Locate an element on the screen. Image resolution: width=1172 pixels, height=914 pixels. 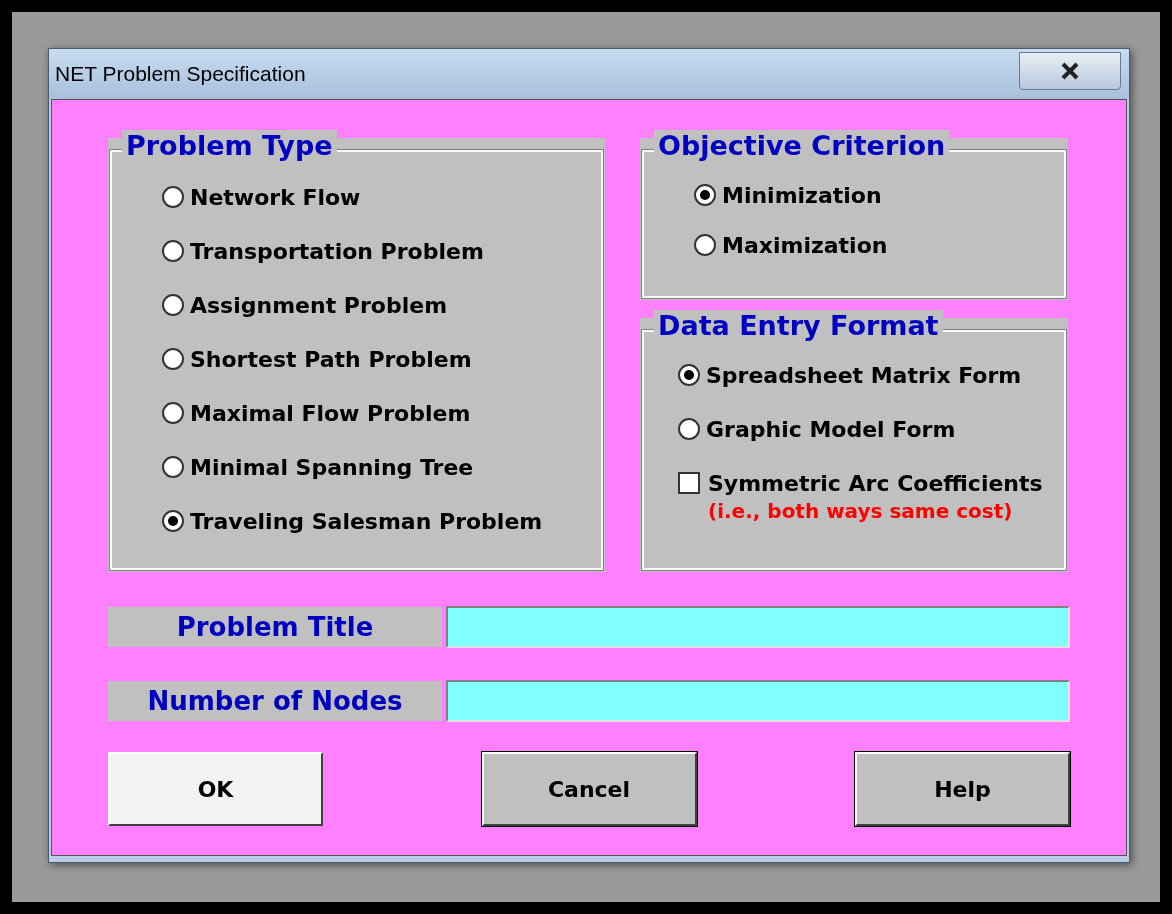
option-label: Spreadsheet Matrix Form is located at coordinates (864, 375).